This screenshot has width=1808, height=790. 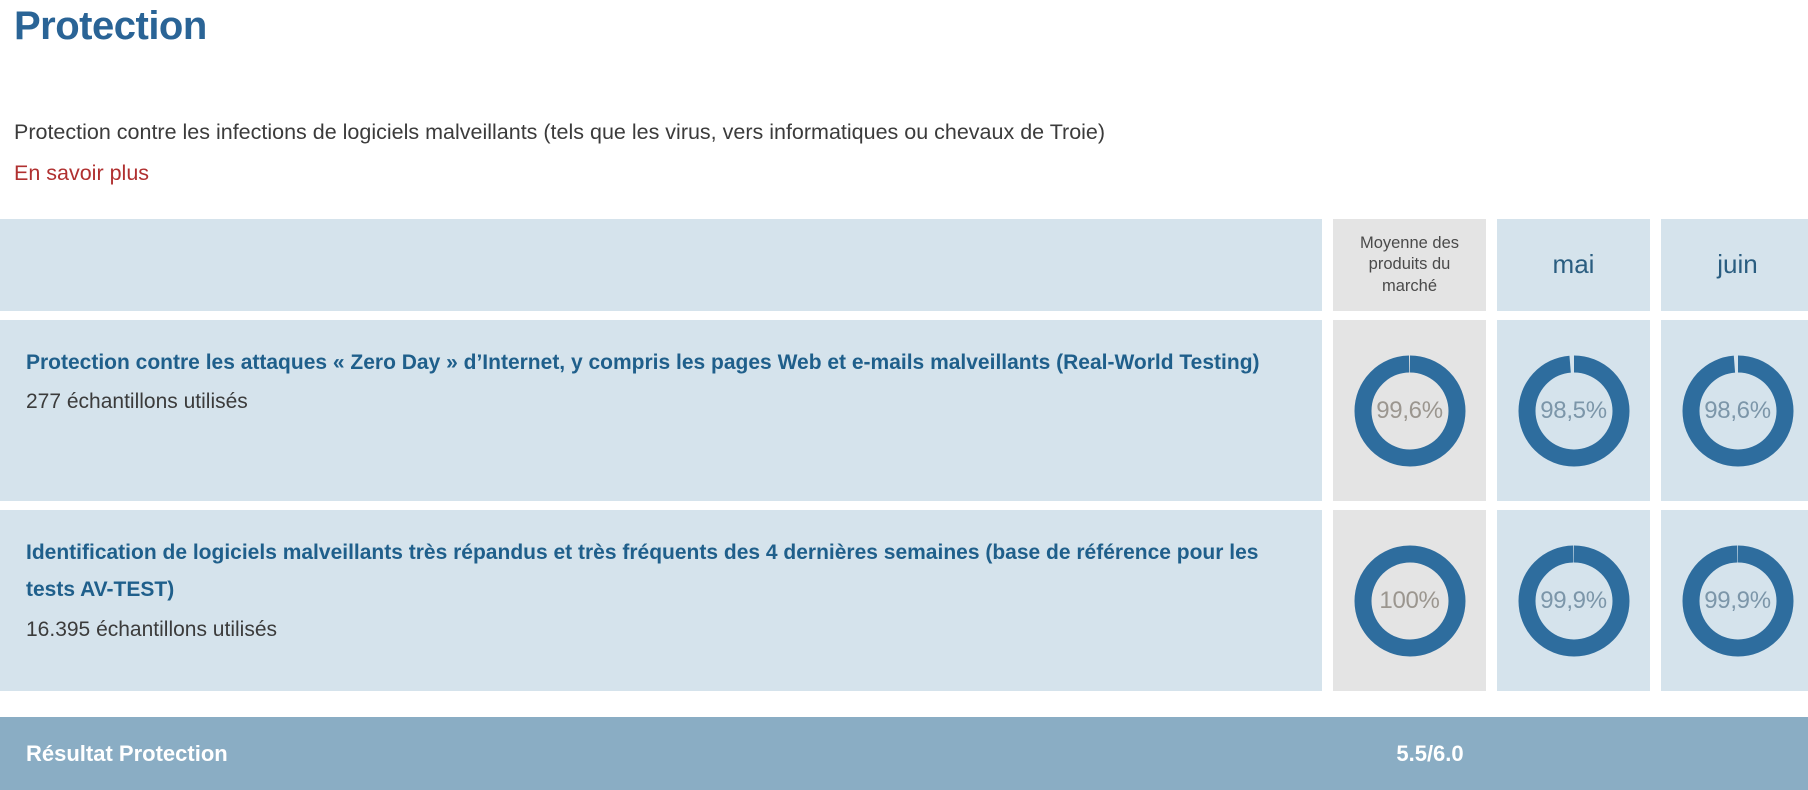 What do you see at coordinates (137, 402) in the screenshot?
I see `criterion-sample-count: 277 échantillons utilisés` at bounding box center [137, 402].